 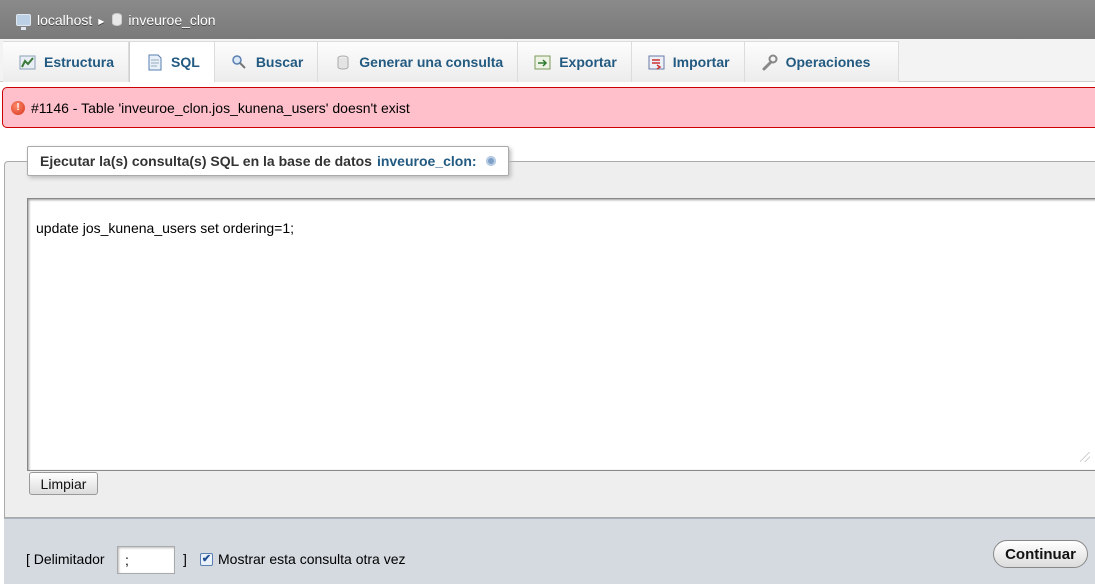 What do you see at coordinates (1040, 554) in the screenshot?
I see `continue-button: Continuar` at bounding box center [1040, 554].